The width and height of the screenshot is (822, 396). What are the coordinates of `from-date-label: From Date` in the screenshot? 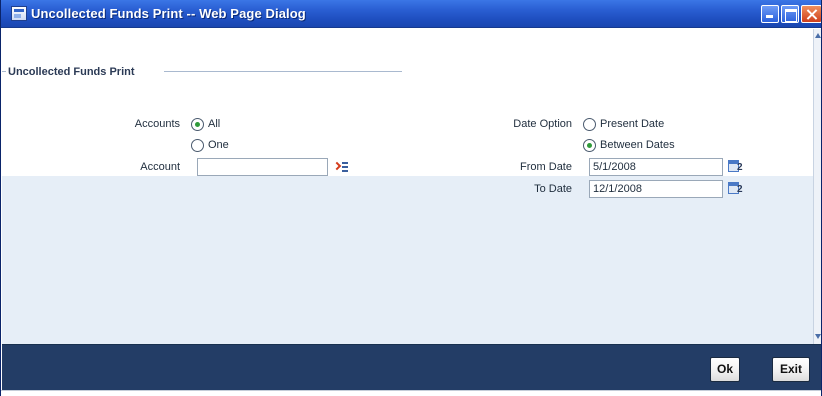 It's located at (546, 167).